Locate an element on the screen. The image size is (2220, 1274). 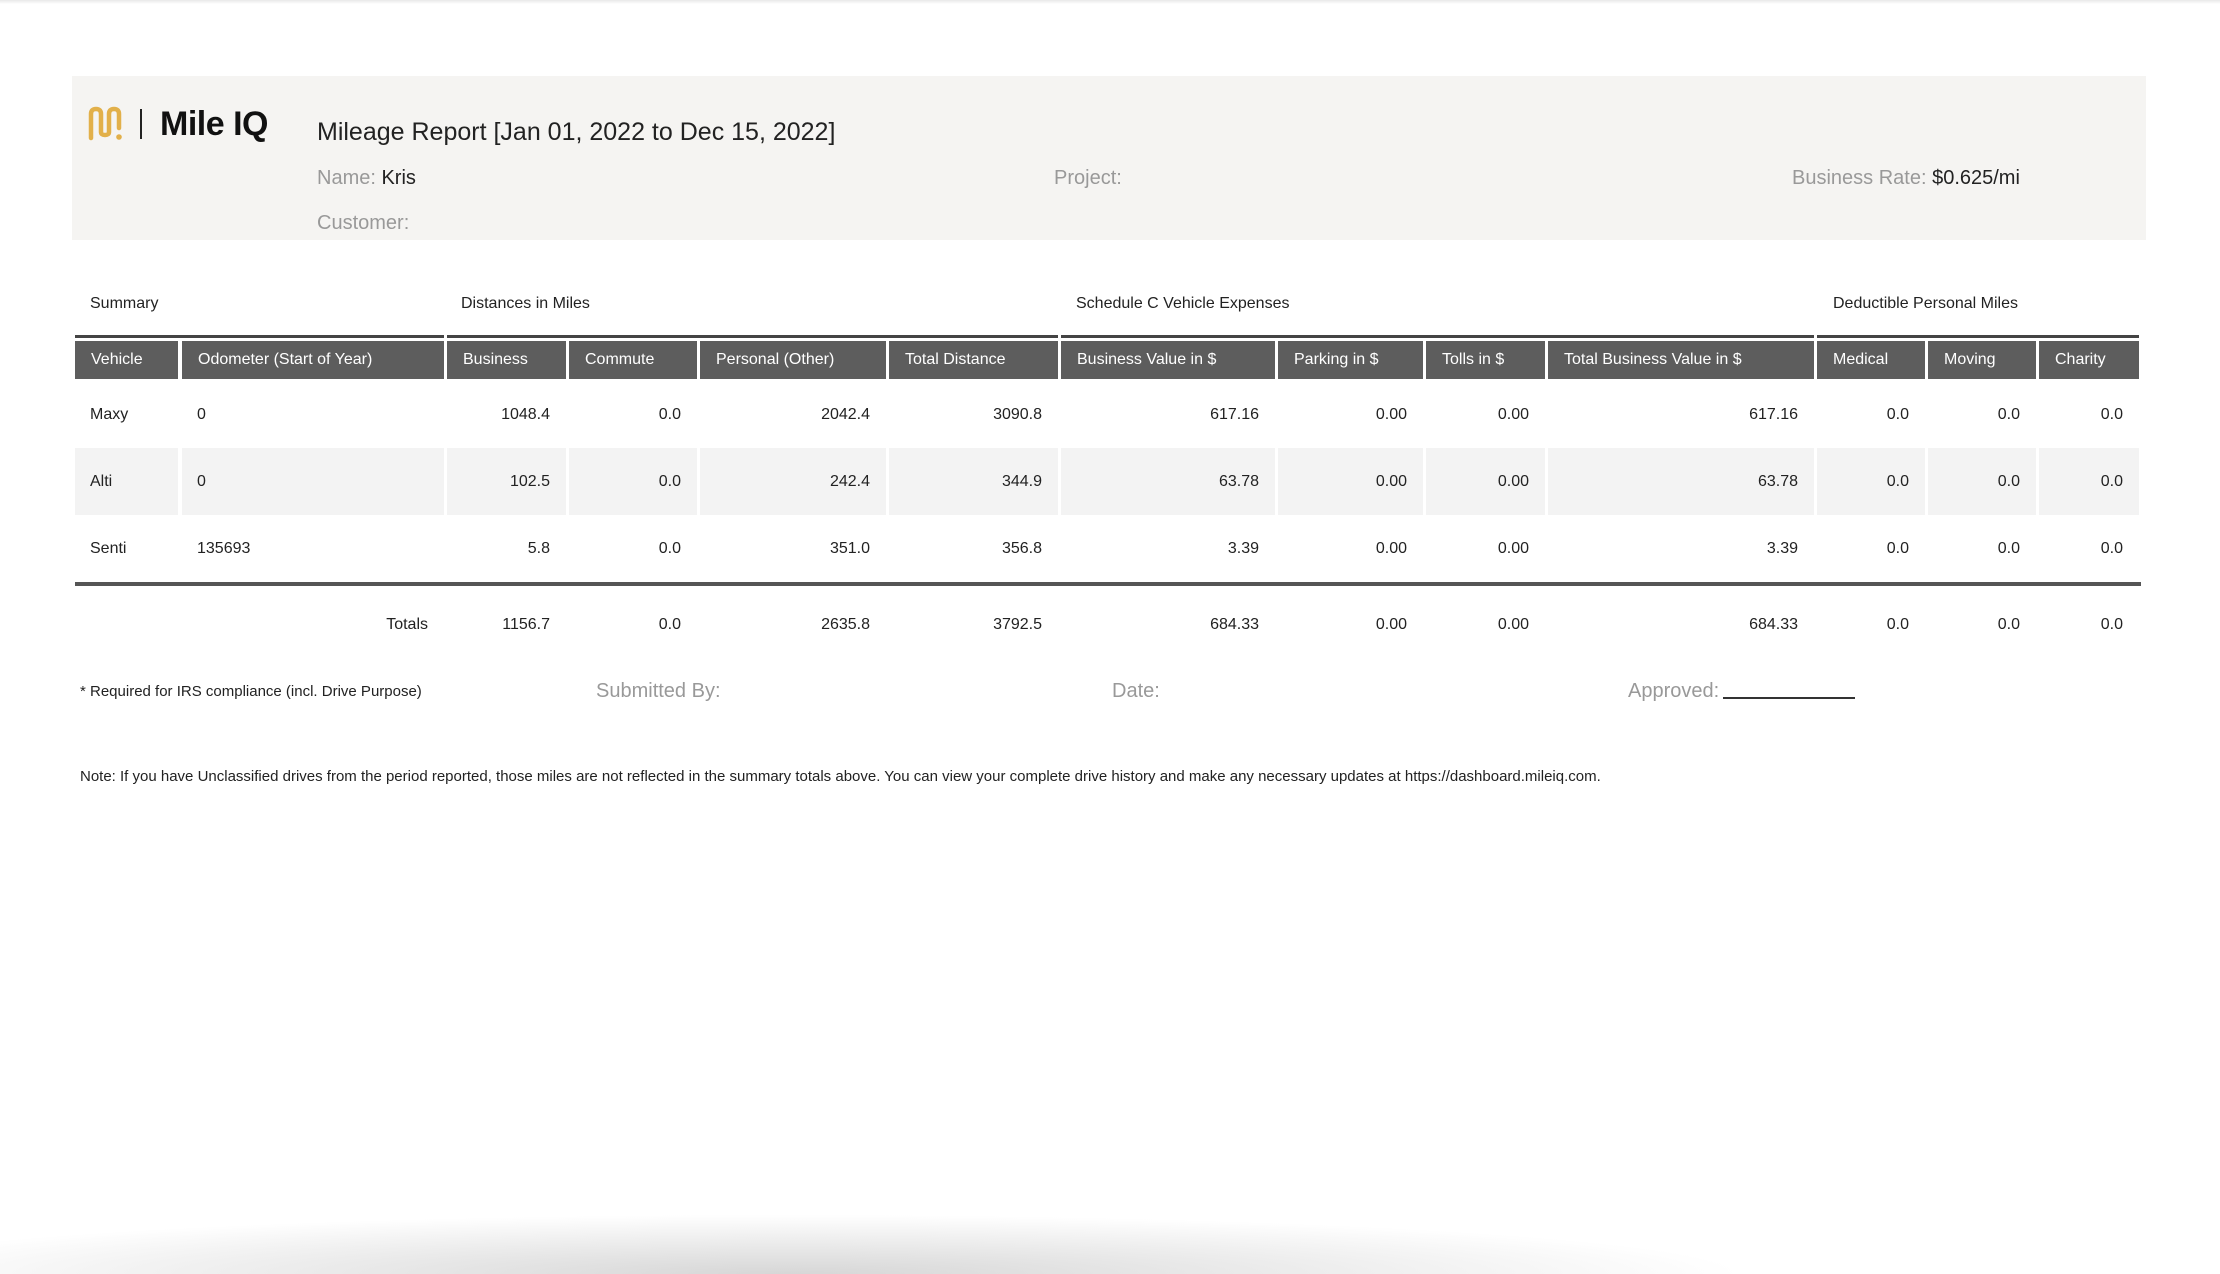
total-commute: 0.0 is located at coordinates (669, 624).